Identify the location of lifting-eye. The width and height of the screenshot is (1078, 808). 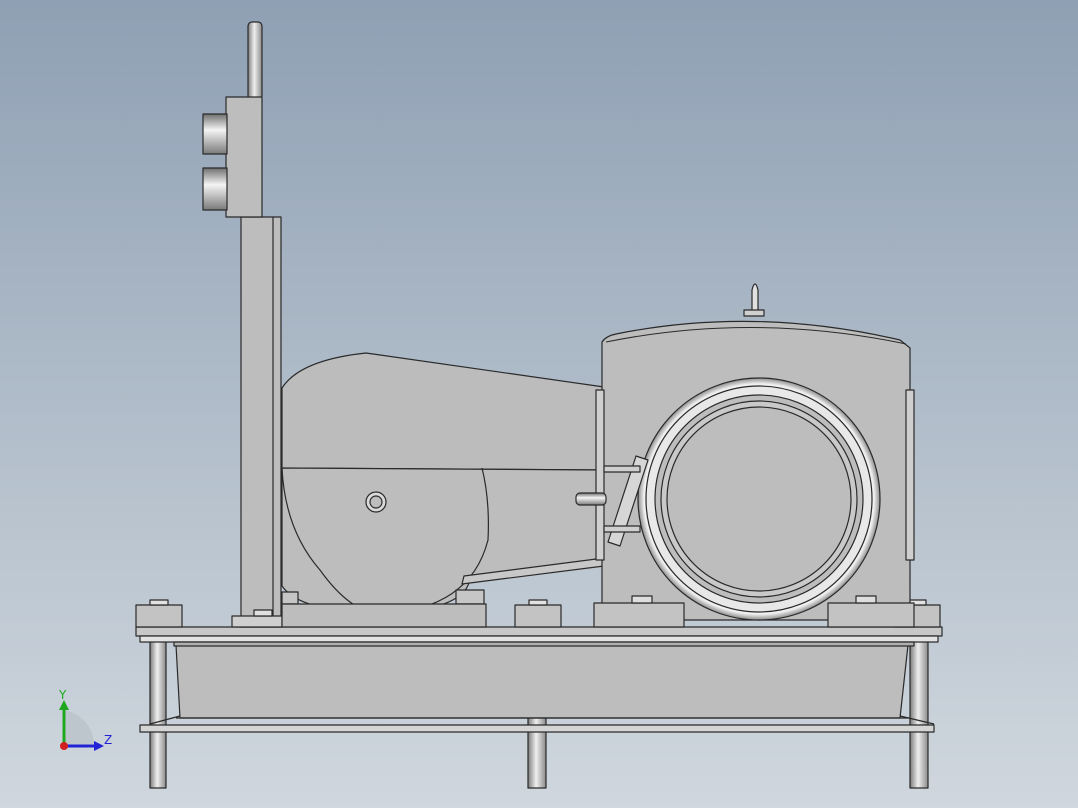
(754, 300).